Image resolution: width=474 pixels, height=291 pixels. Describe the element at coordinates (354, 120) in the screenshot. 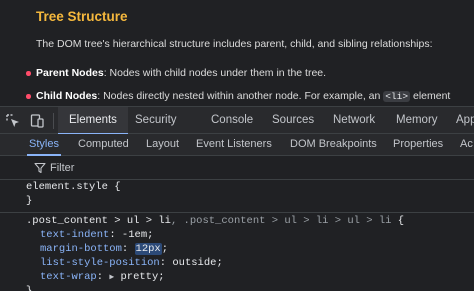

I see `tab-network: Network` at that location.